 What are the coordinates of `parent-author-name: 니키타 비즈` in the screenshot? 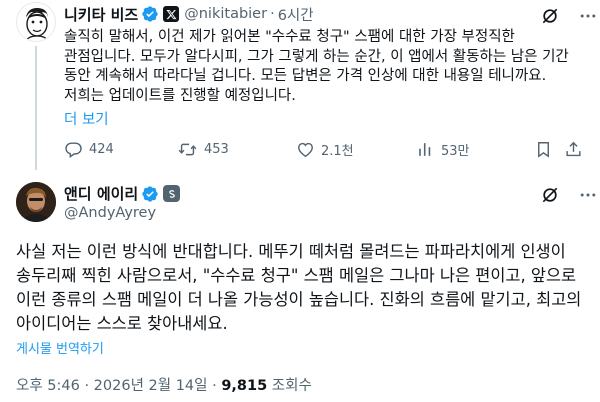 It's located at (101, 14).